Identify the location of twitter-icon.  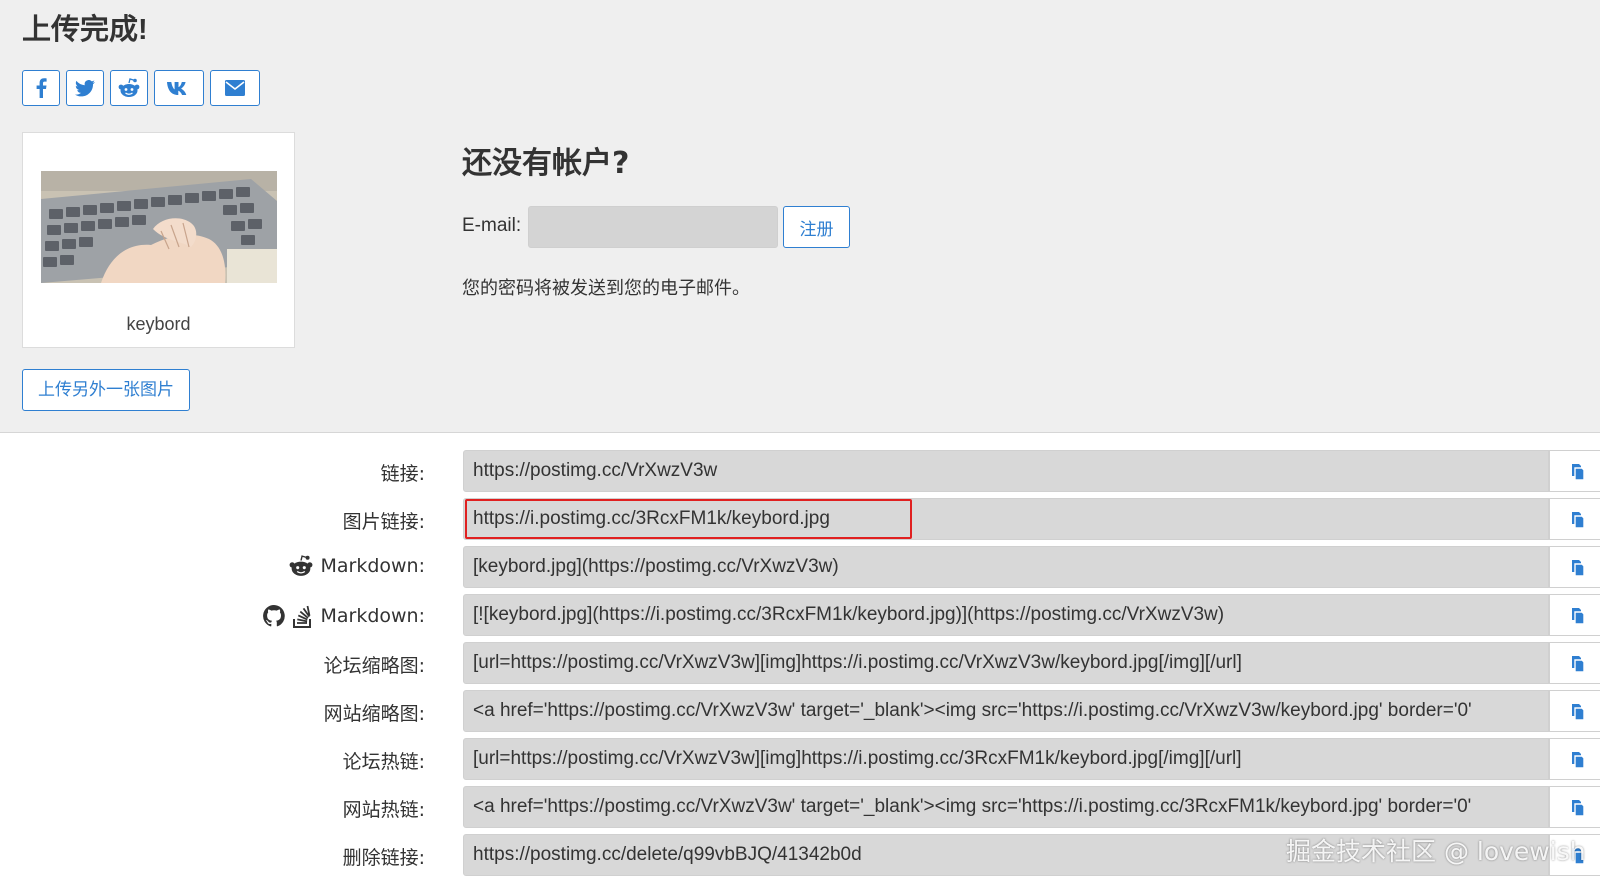
(85, 87).